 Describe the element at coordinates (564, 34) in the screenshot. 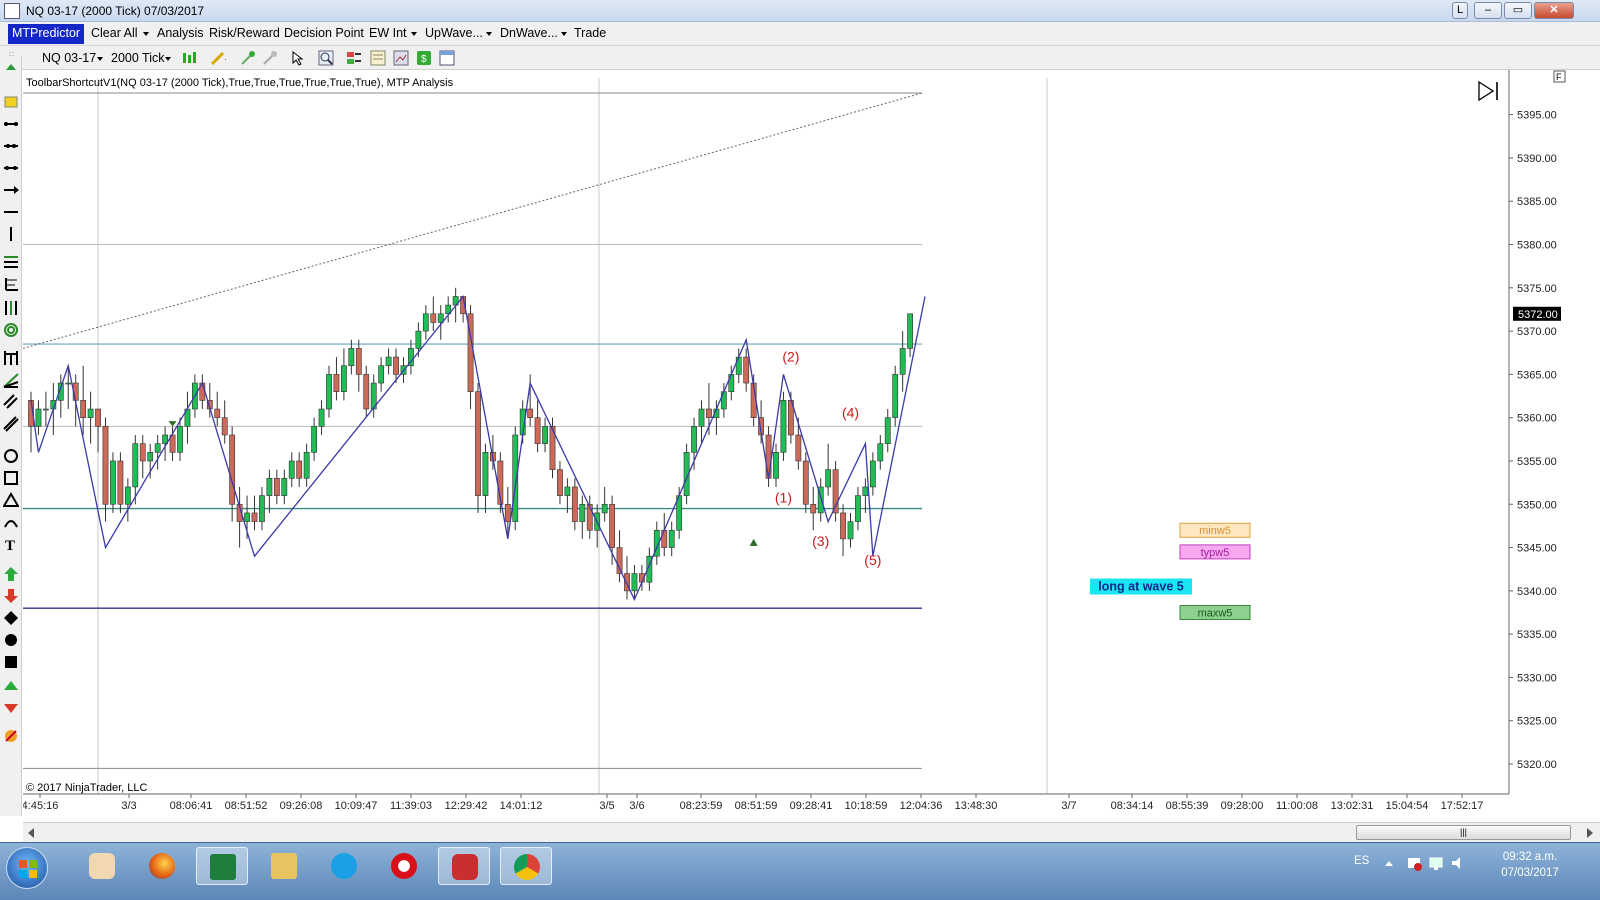

I see `dnwave-dropdown-icon` at that location.